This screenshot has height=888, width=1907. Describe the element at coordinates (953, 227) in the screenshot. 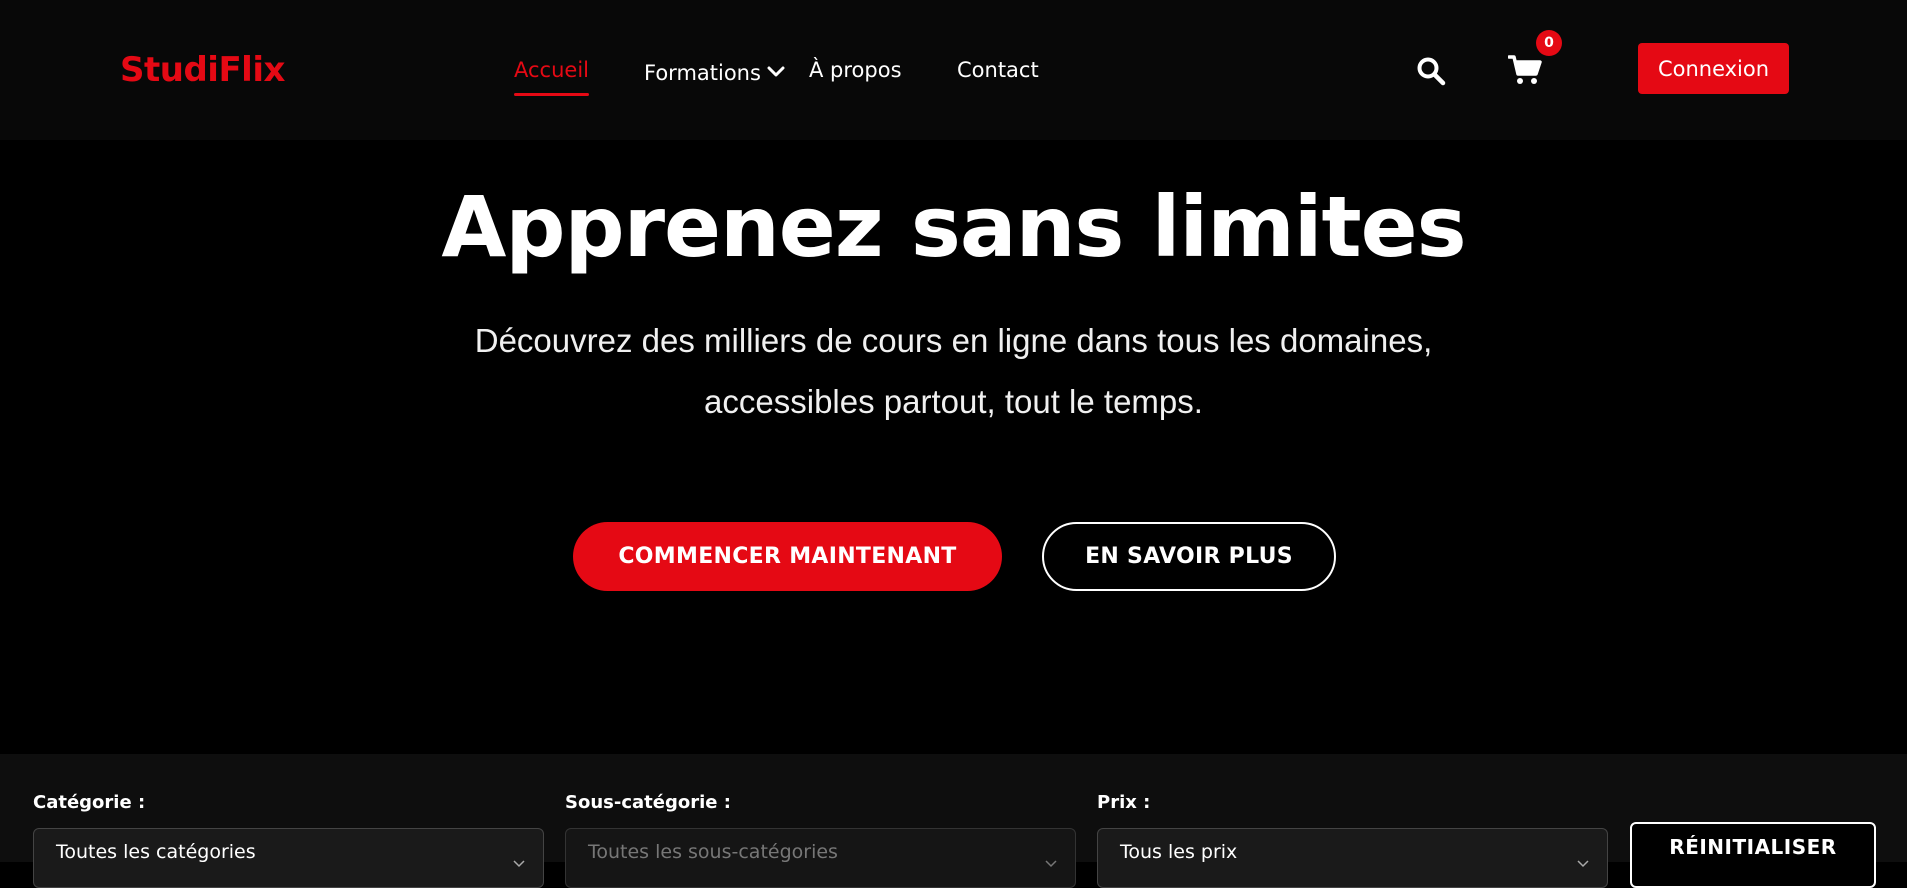

I see `hero-title: Apprenez sans limites` at that location.